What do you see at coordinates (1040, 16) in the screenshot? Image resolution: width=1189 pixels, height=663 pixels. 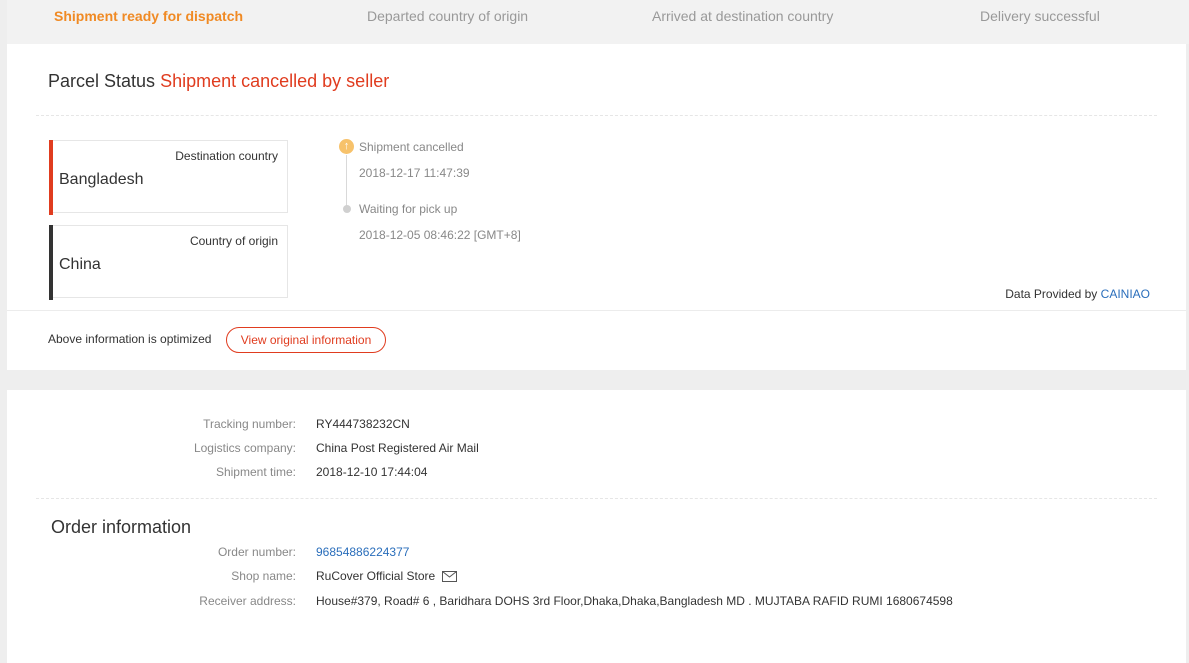 I see `step-delivery-successful: Delivery successful` at bounding box center [1040, 16].